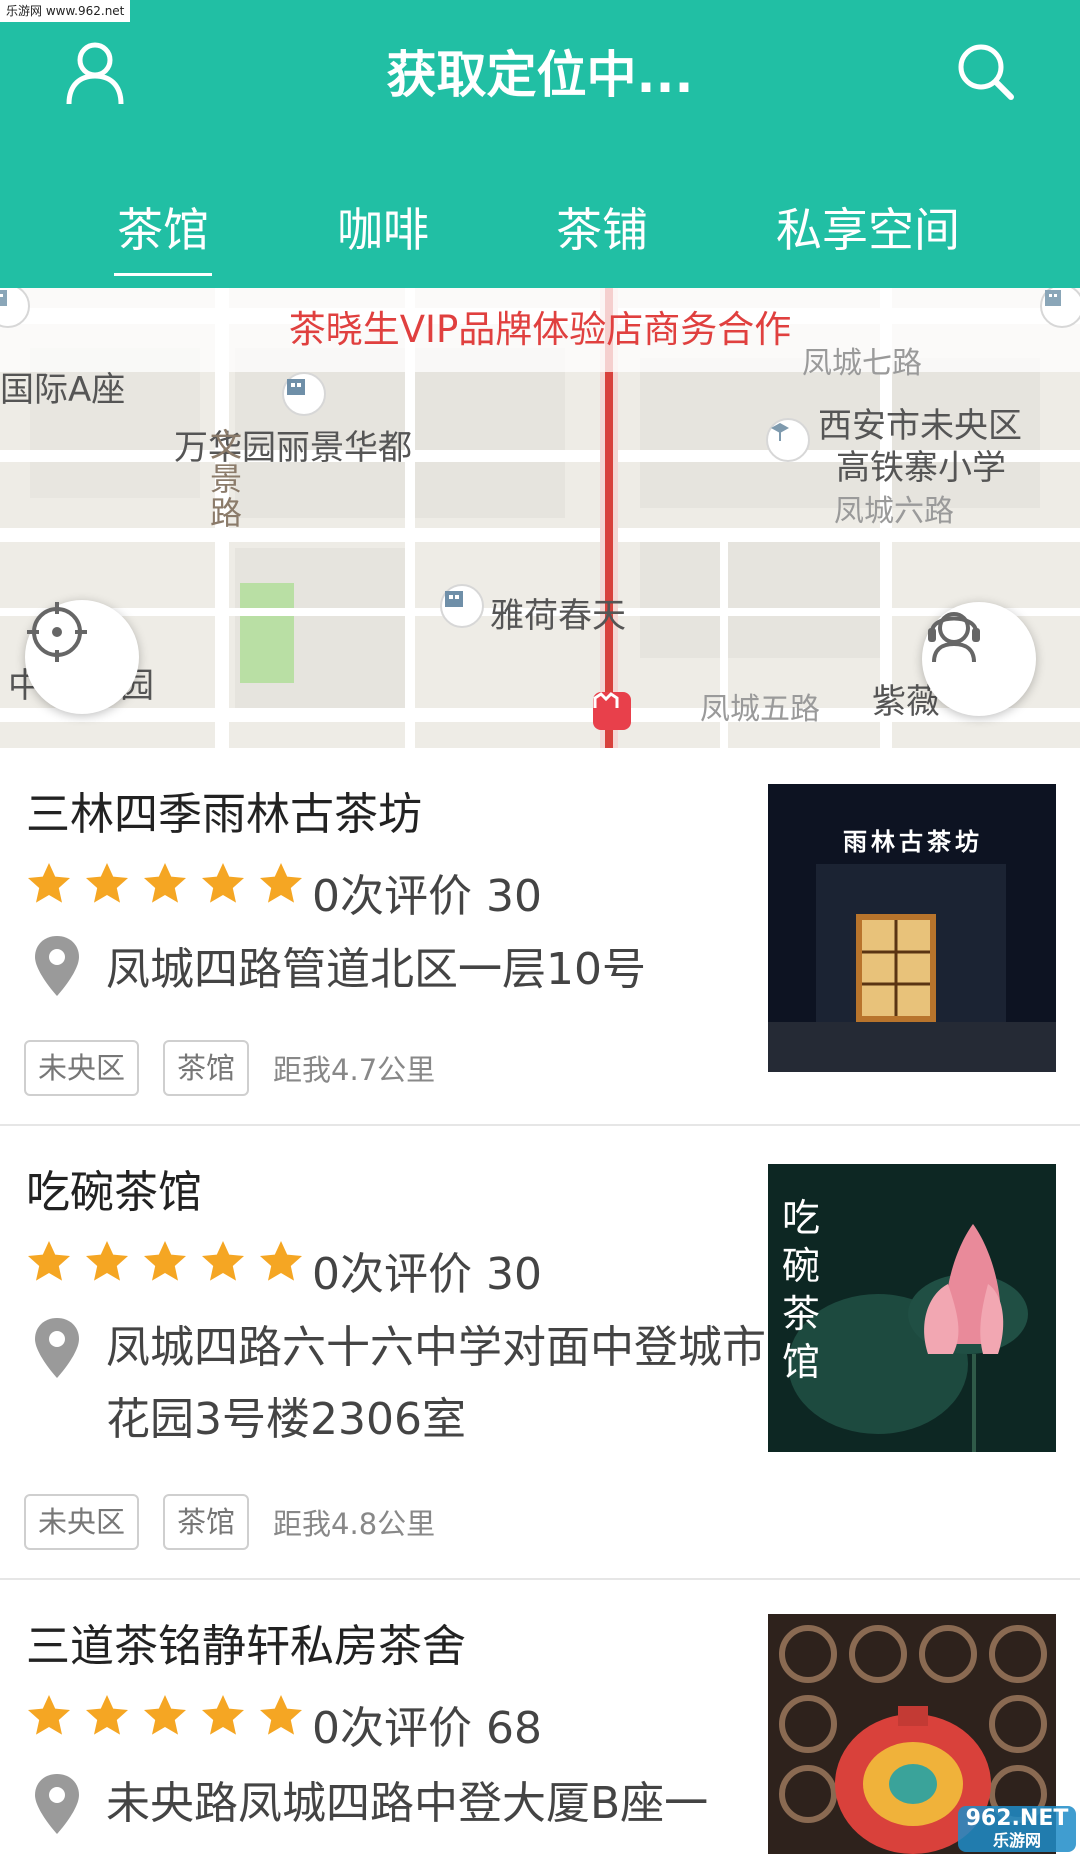 The height and width of the screenshot is (1854, 1080). What do you see at coordinates (862, 363) in the screenshot?
I see `map-label-fengcheng7: 凤城七路` at bounding box center [862, 363].